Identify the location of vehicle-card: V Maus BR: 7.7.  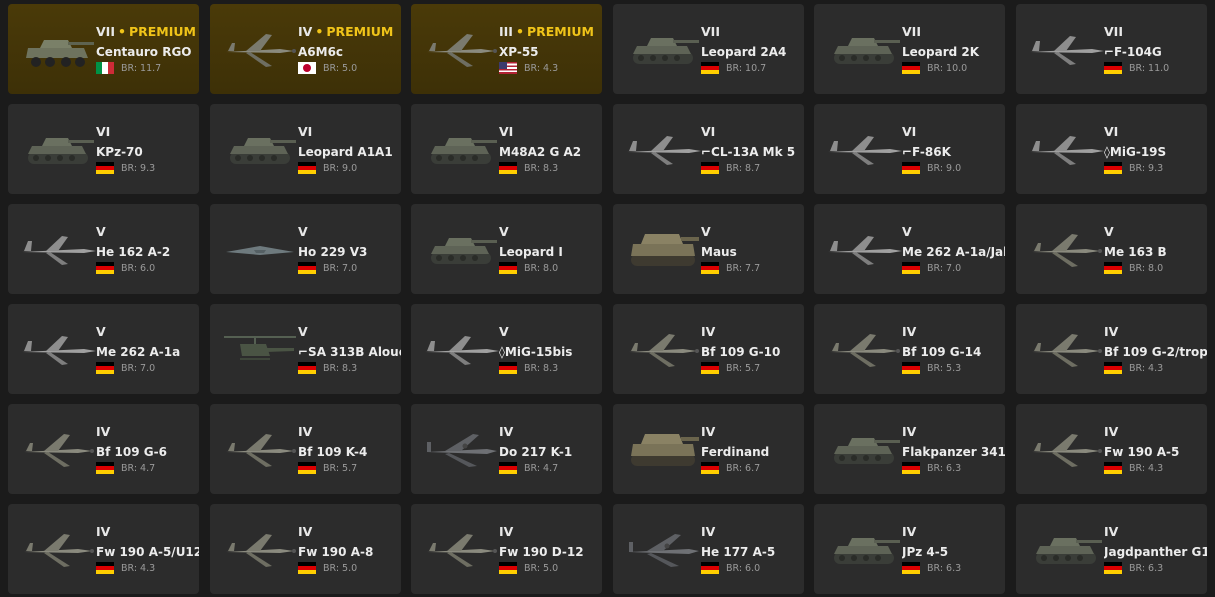
(708, 249).